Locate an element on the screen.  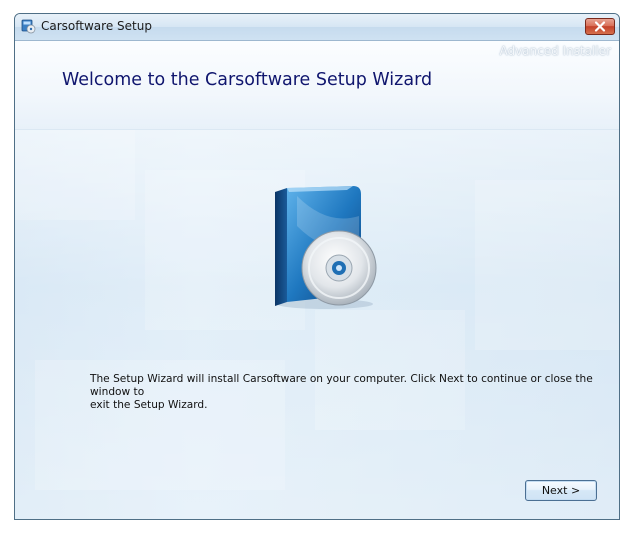
title-bar: Carsoftware Setup is located at coordinates (317, 27).